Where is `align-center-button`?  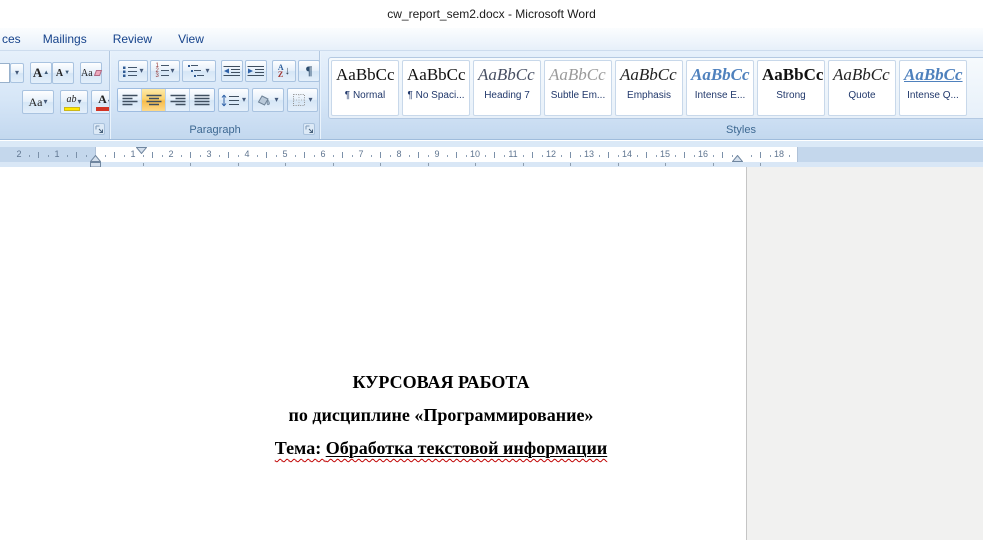
align-center-button is located at coordinates (154, 100).